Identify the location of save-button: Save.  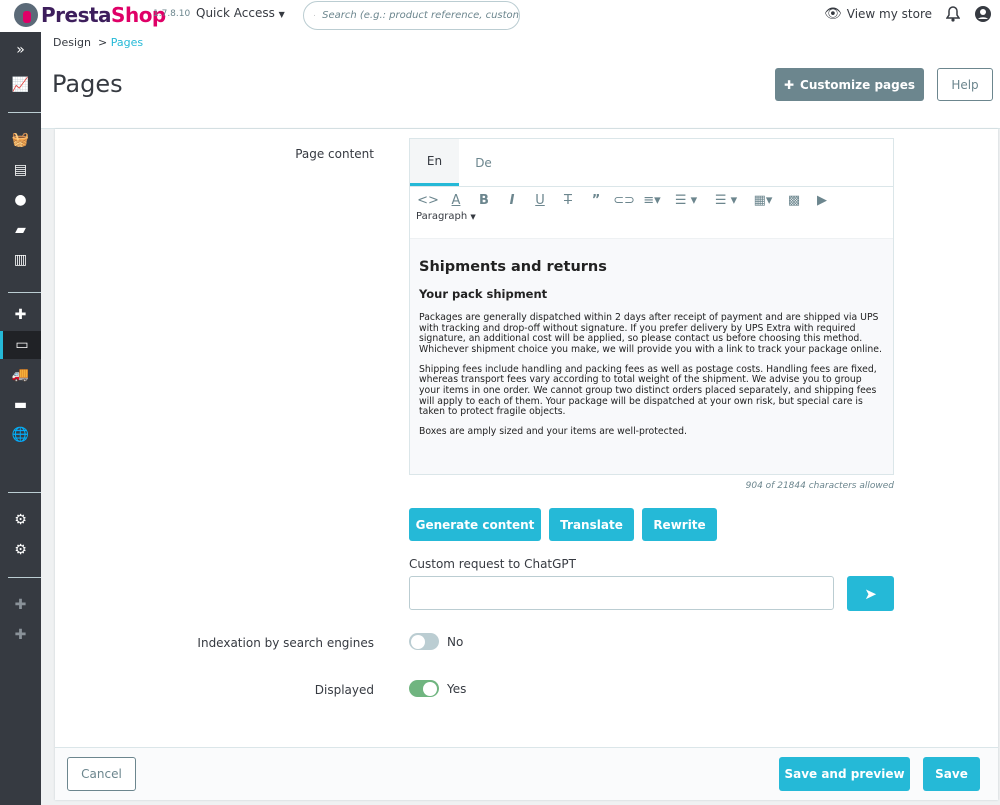
(951, 774).